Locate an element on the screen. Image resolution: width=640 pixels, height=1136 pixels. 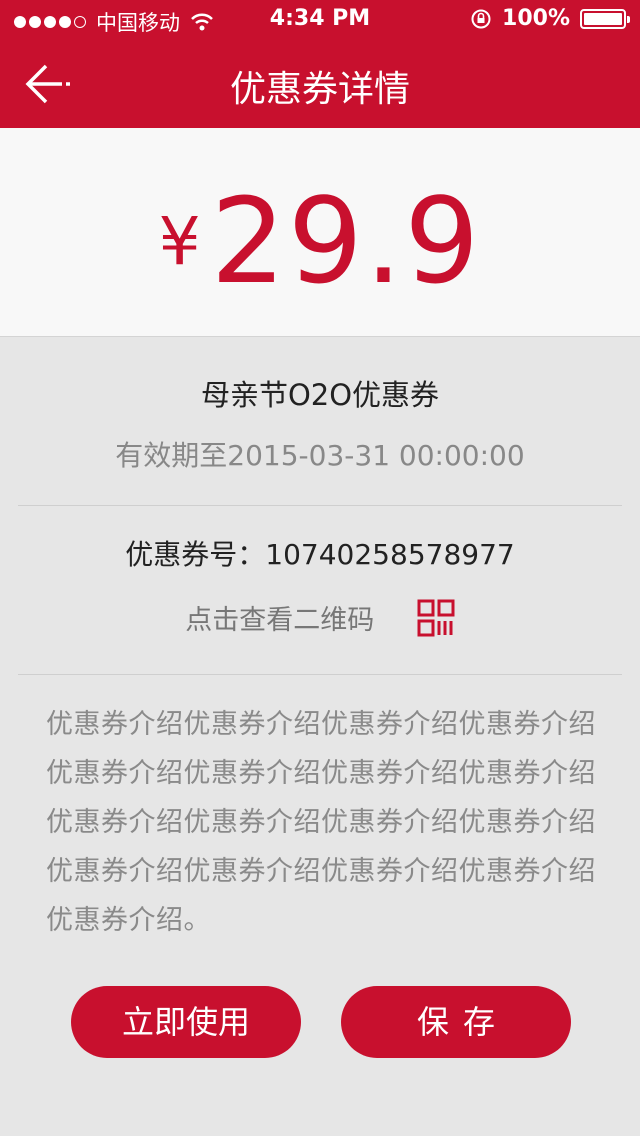
qr-link: 点击查看二维码 is located at coordinates (320, 617).